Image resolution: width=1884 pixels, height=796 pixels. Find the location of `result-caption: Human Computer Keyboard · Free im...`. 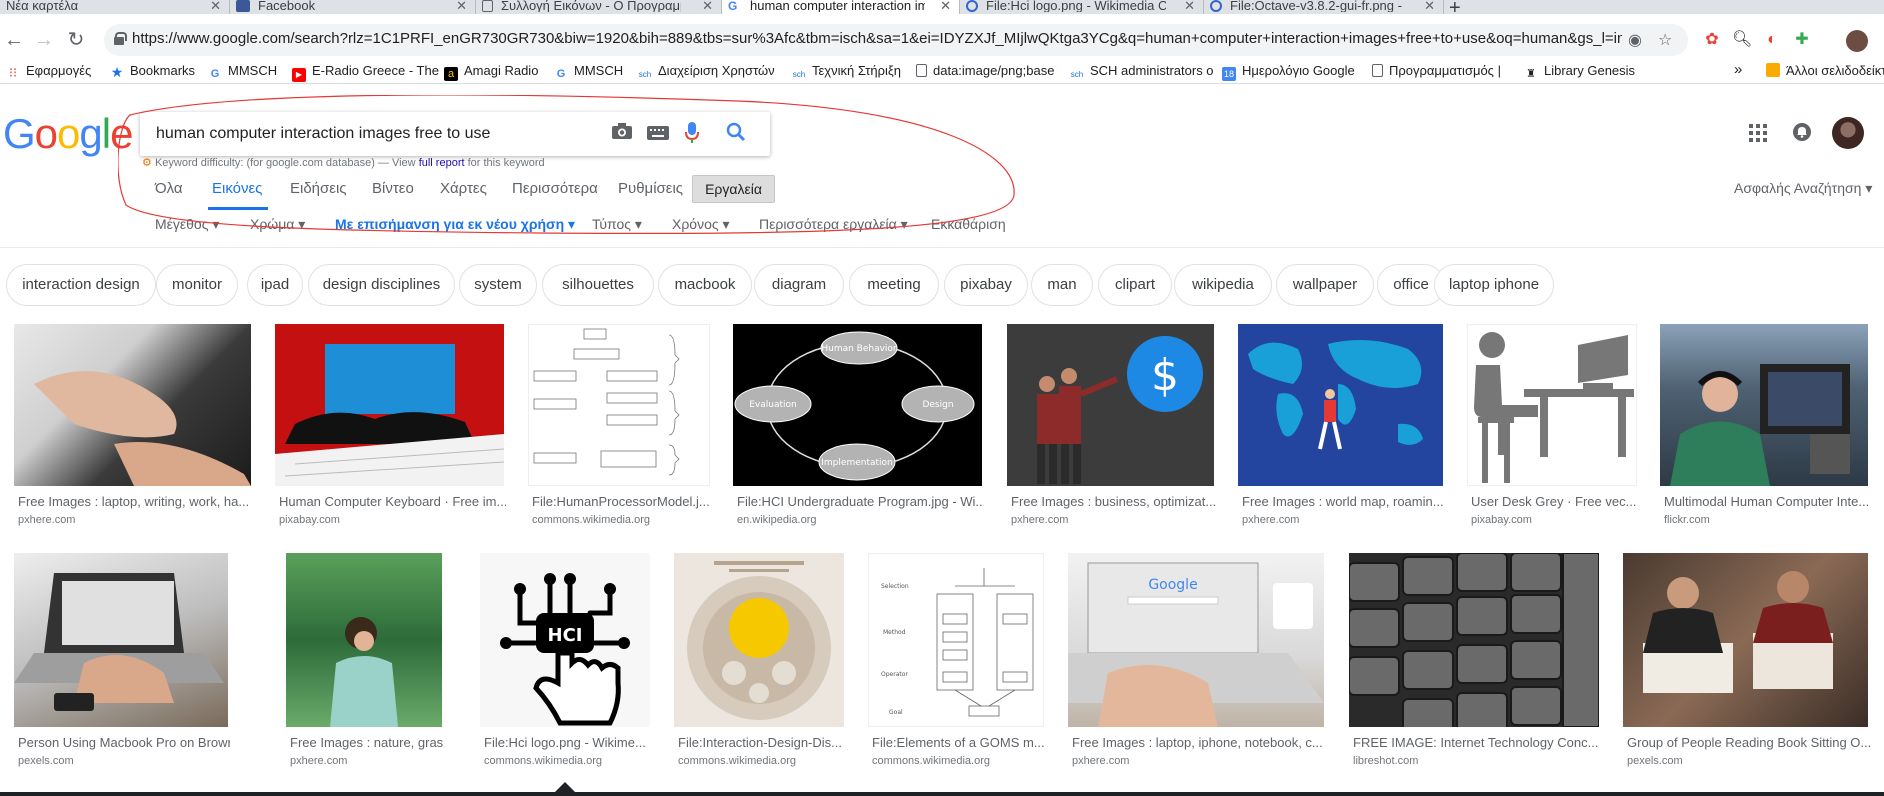

result-caption: Human Computer Keyboard · Free im... is located at coordinates (392, 501).